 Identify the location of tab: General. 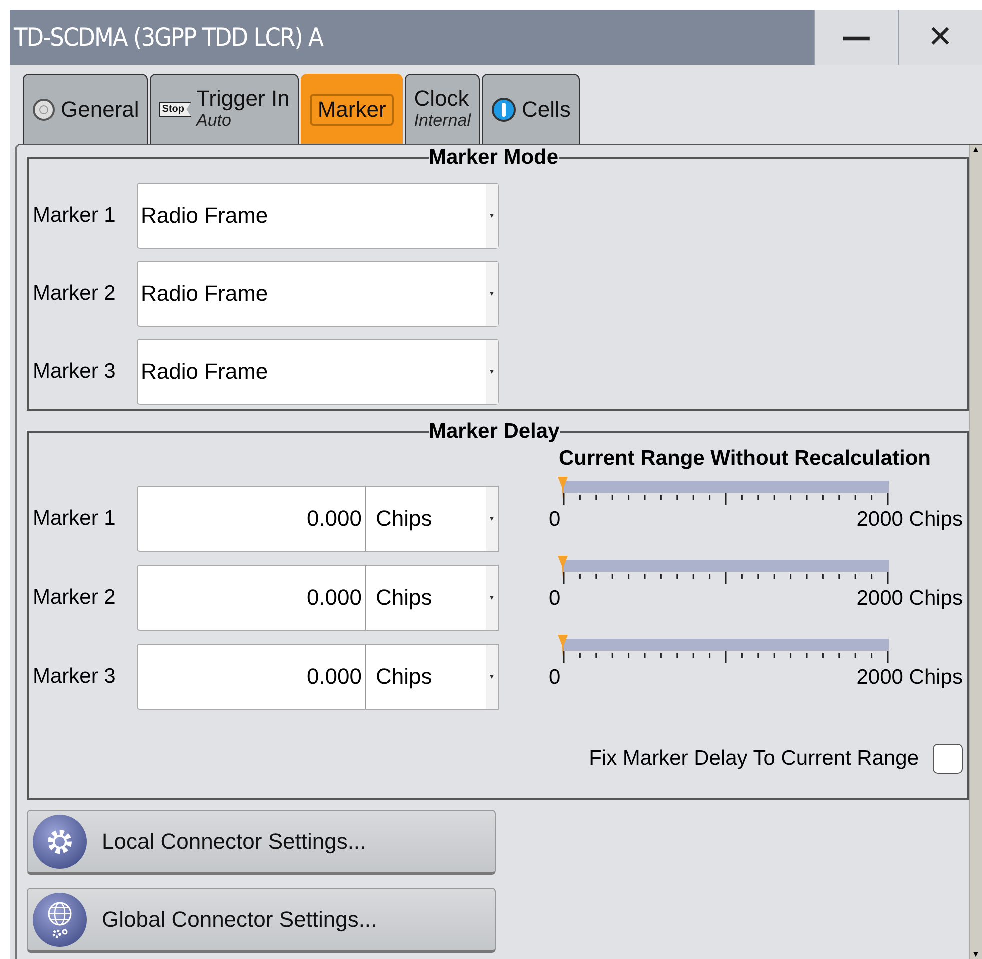
(85, 109).